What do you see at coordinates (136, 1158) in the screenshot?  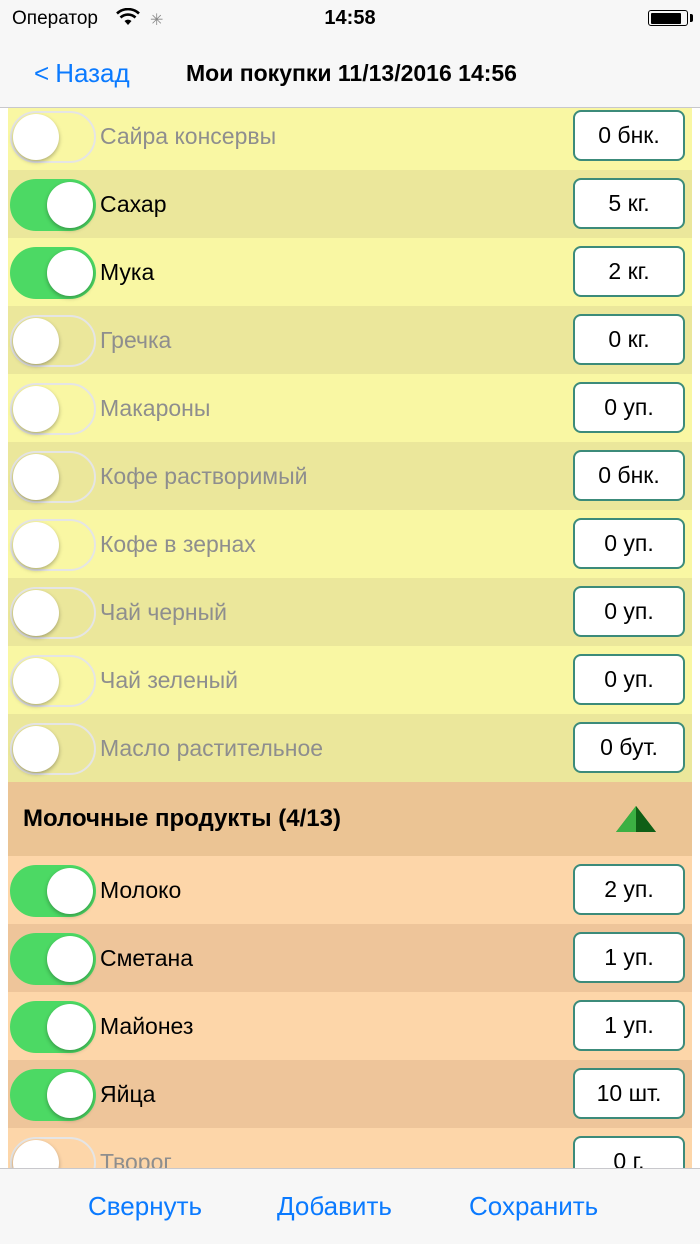 I see `item-label: Творог` at bounding box center [136, 1158].